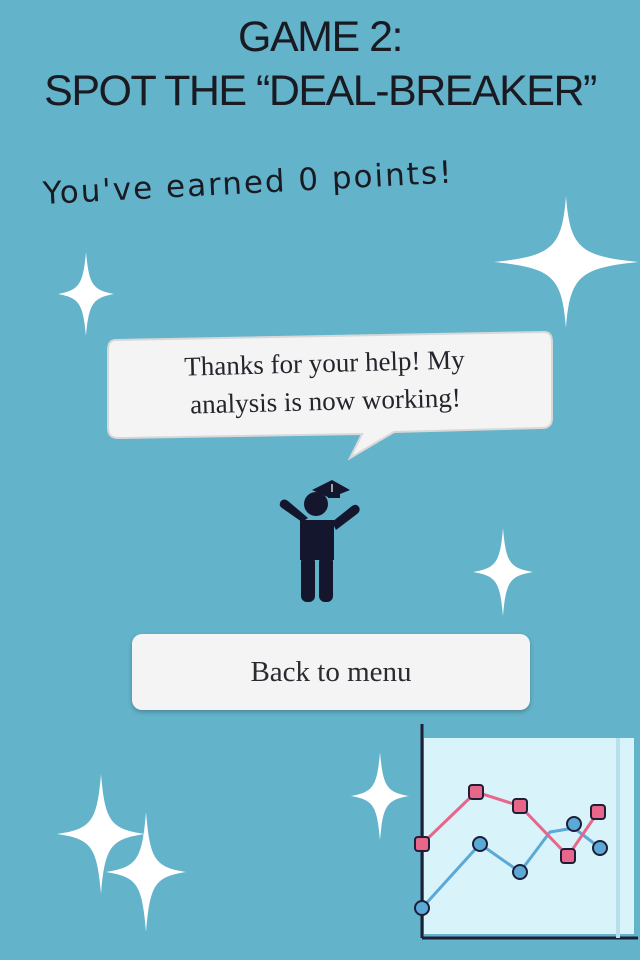  Describe the element at coordinates (248, 183) in the screenshot. I see `score-message: You've earned 0 points!` at that location.